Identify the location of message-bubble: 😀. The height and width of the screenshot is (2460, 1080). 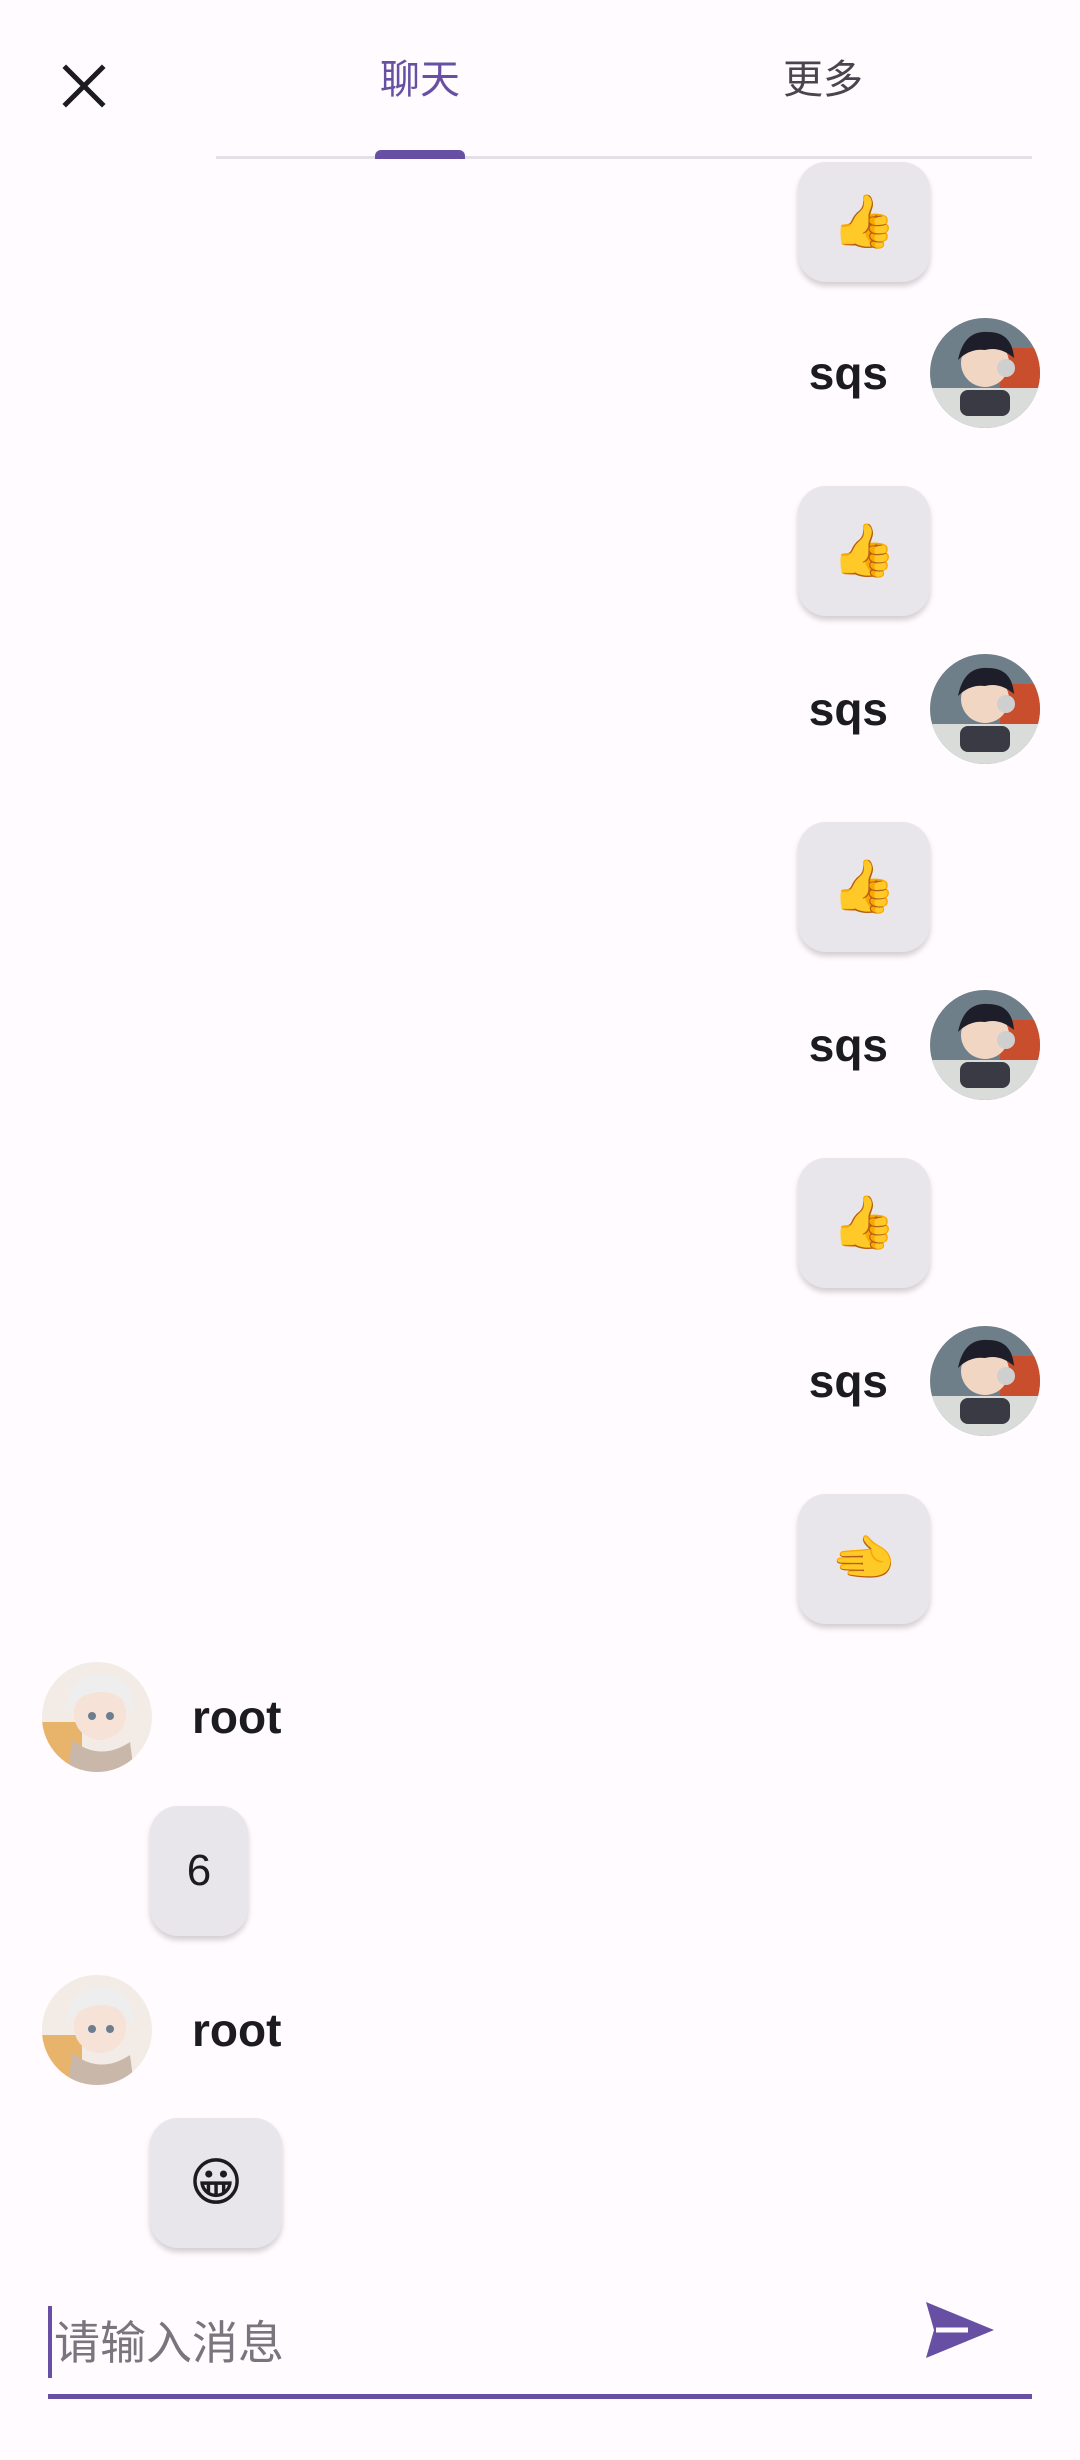
(216, 2183).